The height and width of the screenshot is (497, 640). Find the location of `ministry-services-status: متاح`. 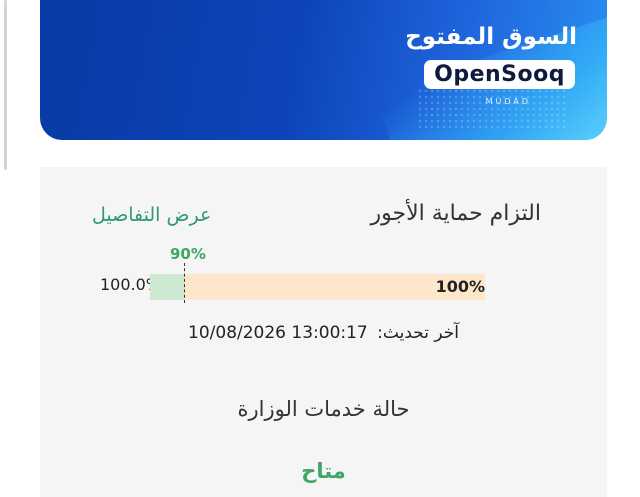

ministry-services-status: متاح is located at coordinates (323, 471).